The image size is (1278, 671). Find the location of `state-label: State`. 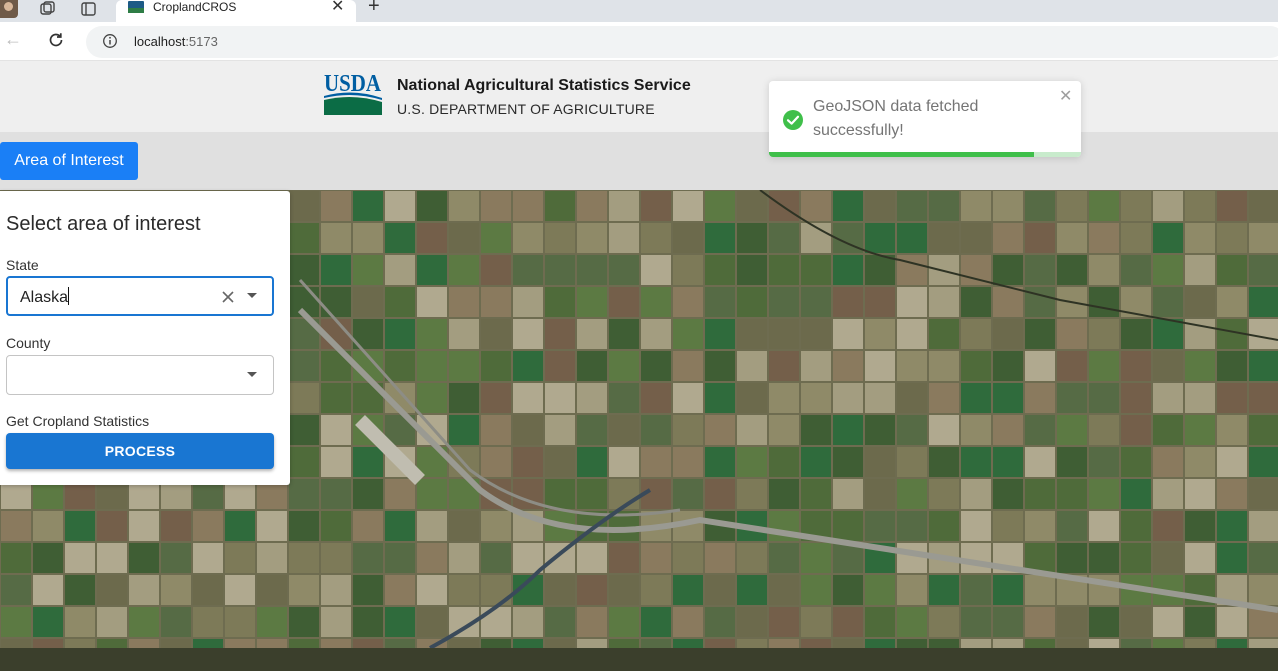

state-label: State is located at coordinates (22, 265).